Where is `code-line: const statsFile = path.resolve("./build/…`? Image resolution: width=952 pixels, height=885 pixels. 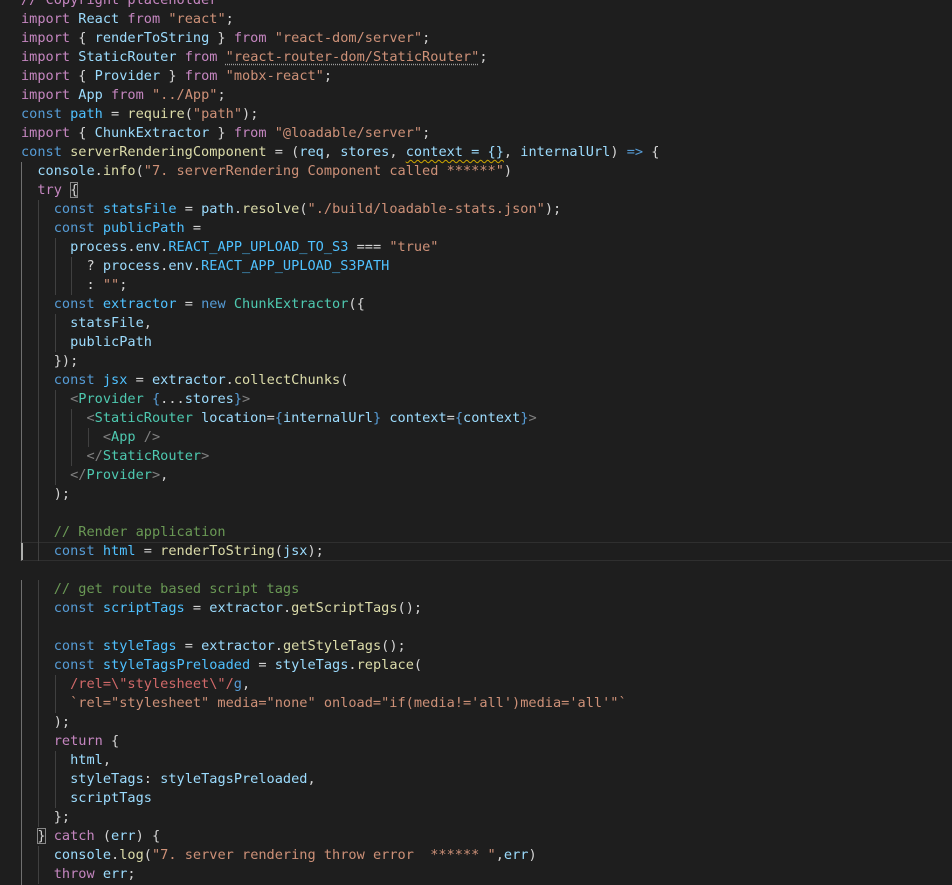 code-line: const statsFile = path.resolve("./build/… is located at coordinates (476, 209).